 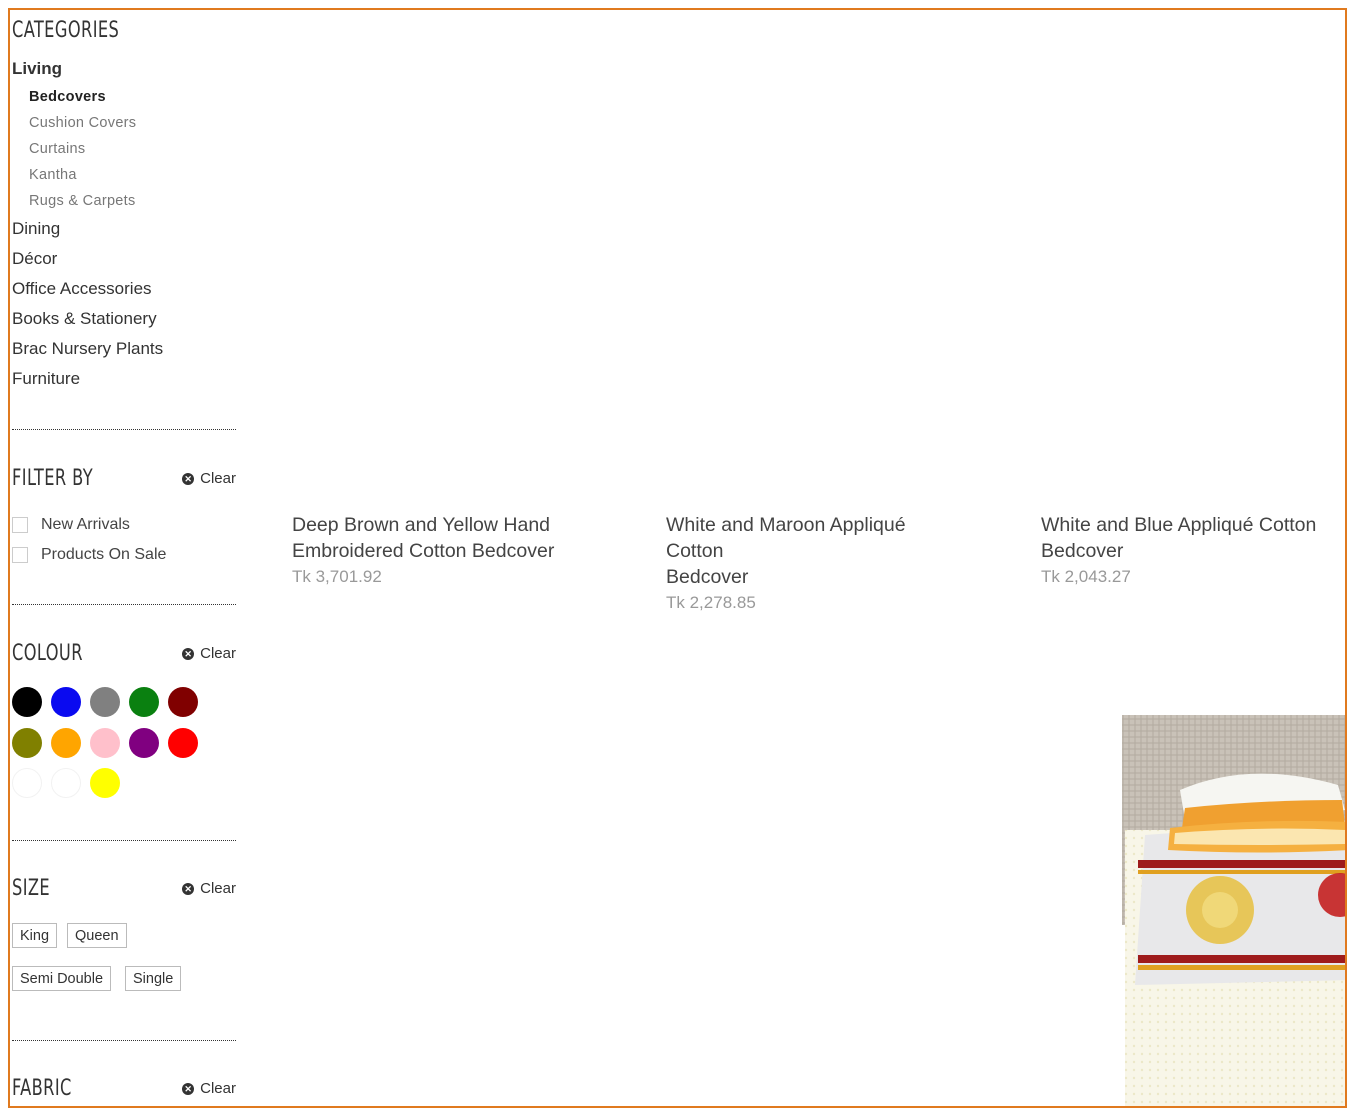 What do you see at coordinates (105, 743) in the screenshot?
I see `swatch-pink` at bounding box center [105, 743].